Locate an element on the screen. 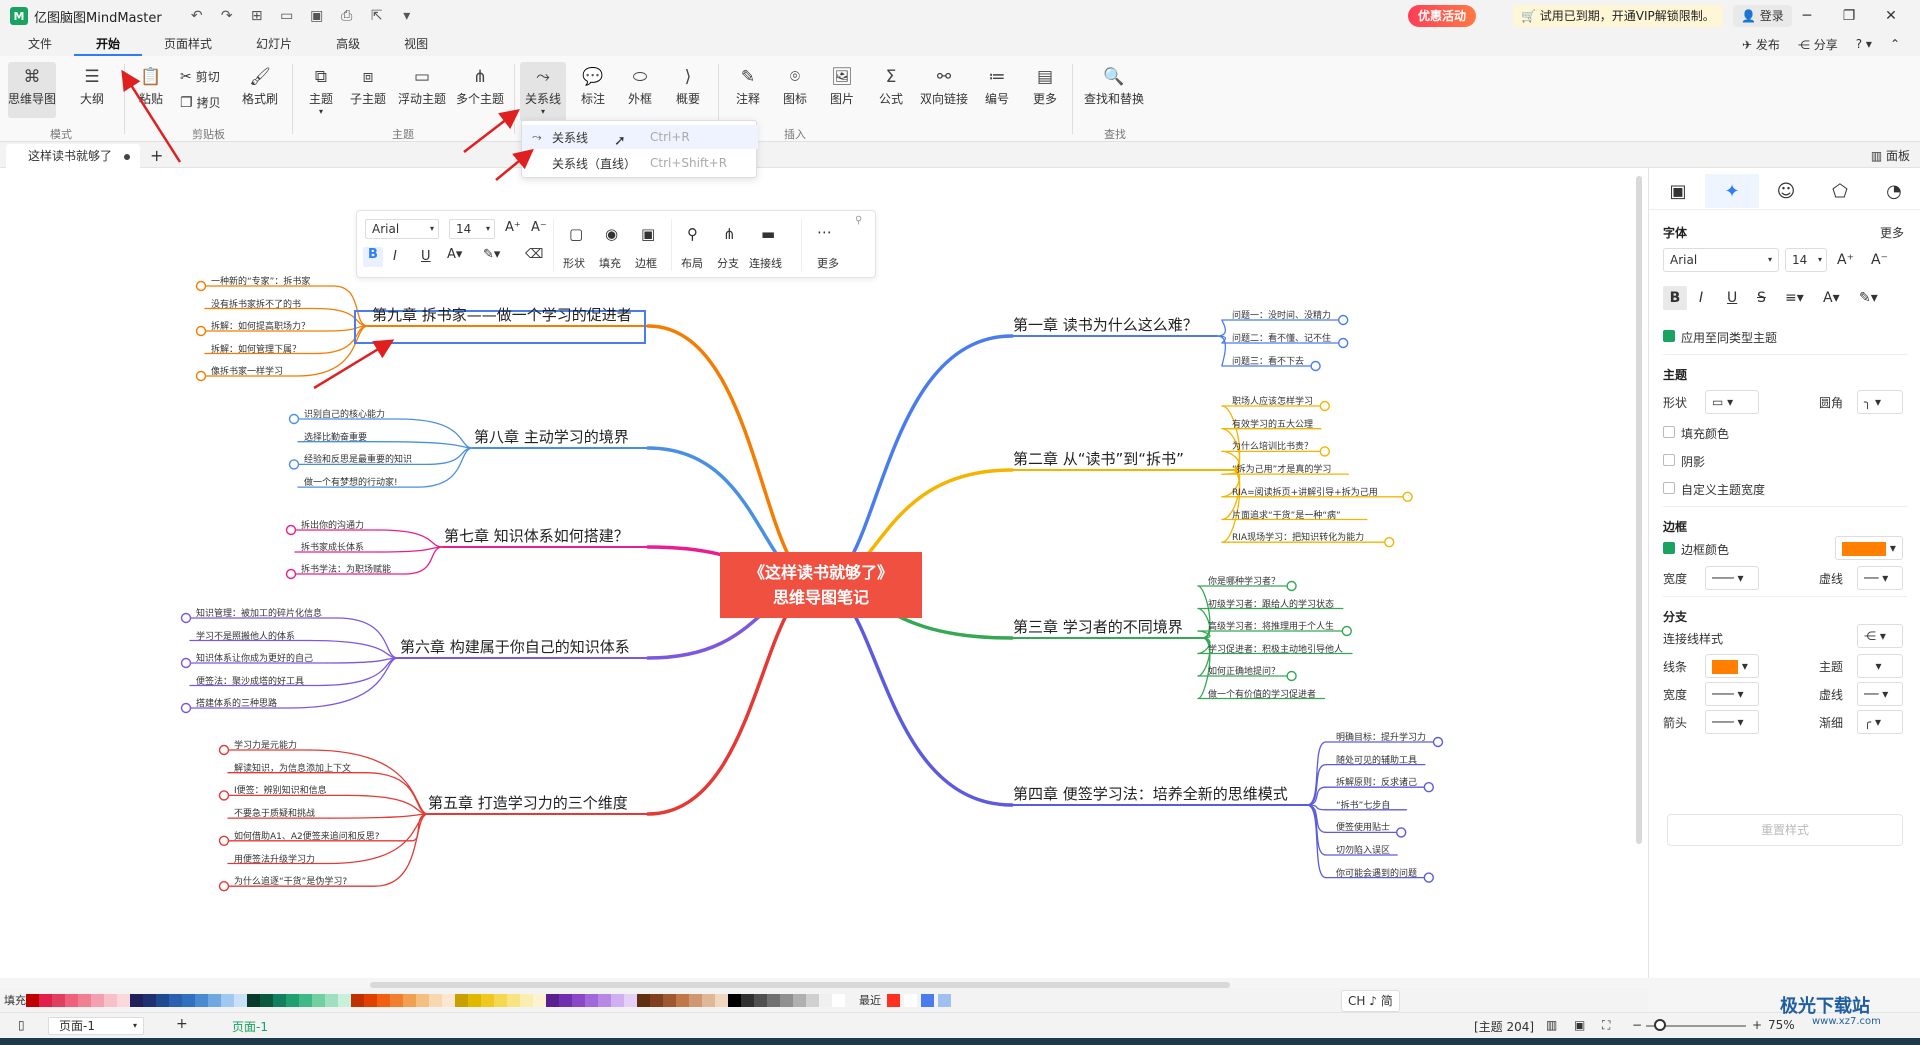  subtopic: 用便签法升级学习力 is located at coordinates (274, 858).